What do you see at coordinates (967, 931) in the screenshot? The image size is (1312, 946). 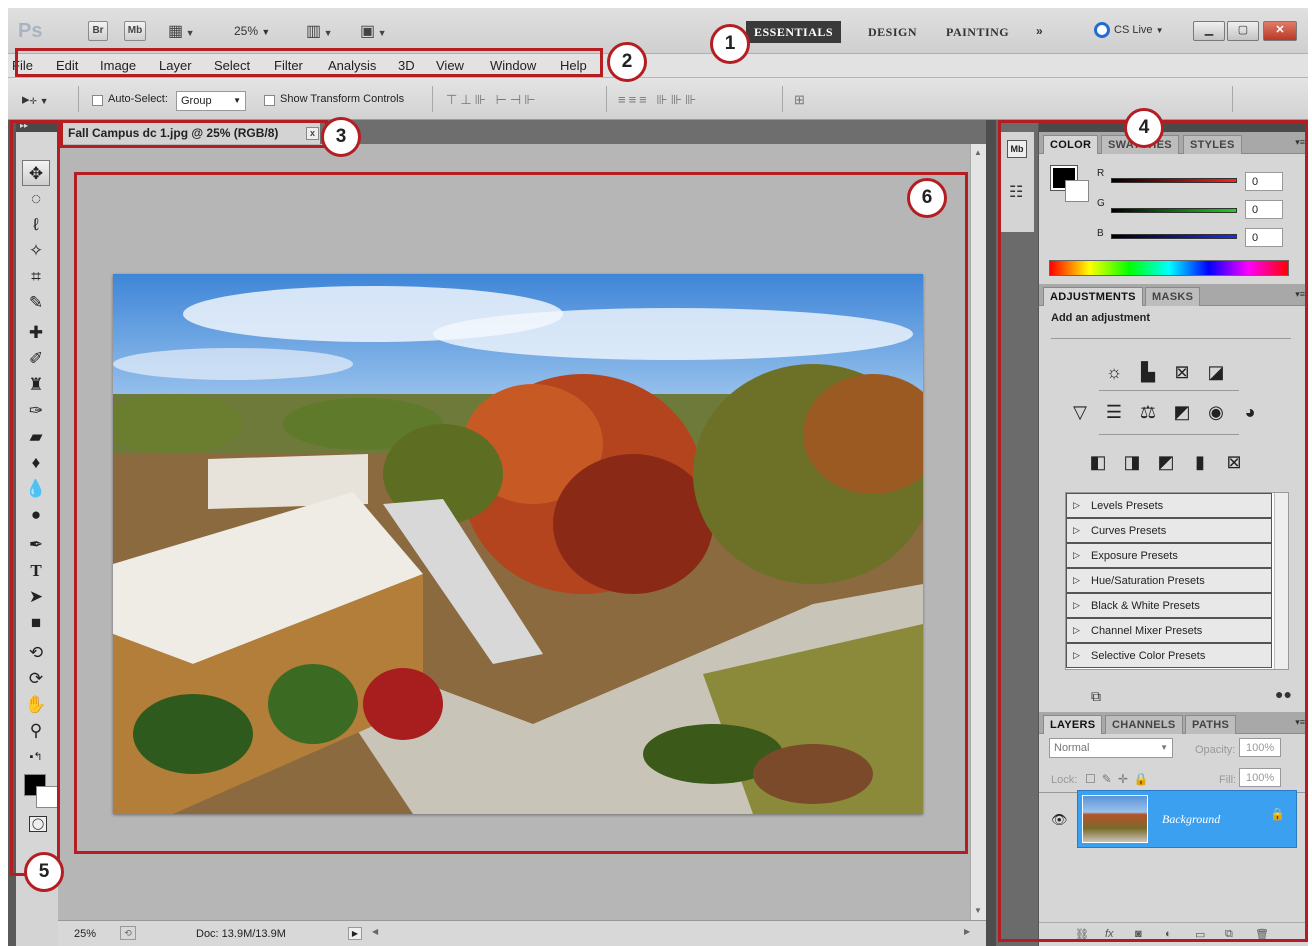 I see `horizontal-scroll-right-icon: ▶` at bounding box center [967, 931].